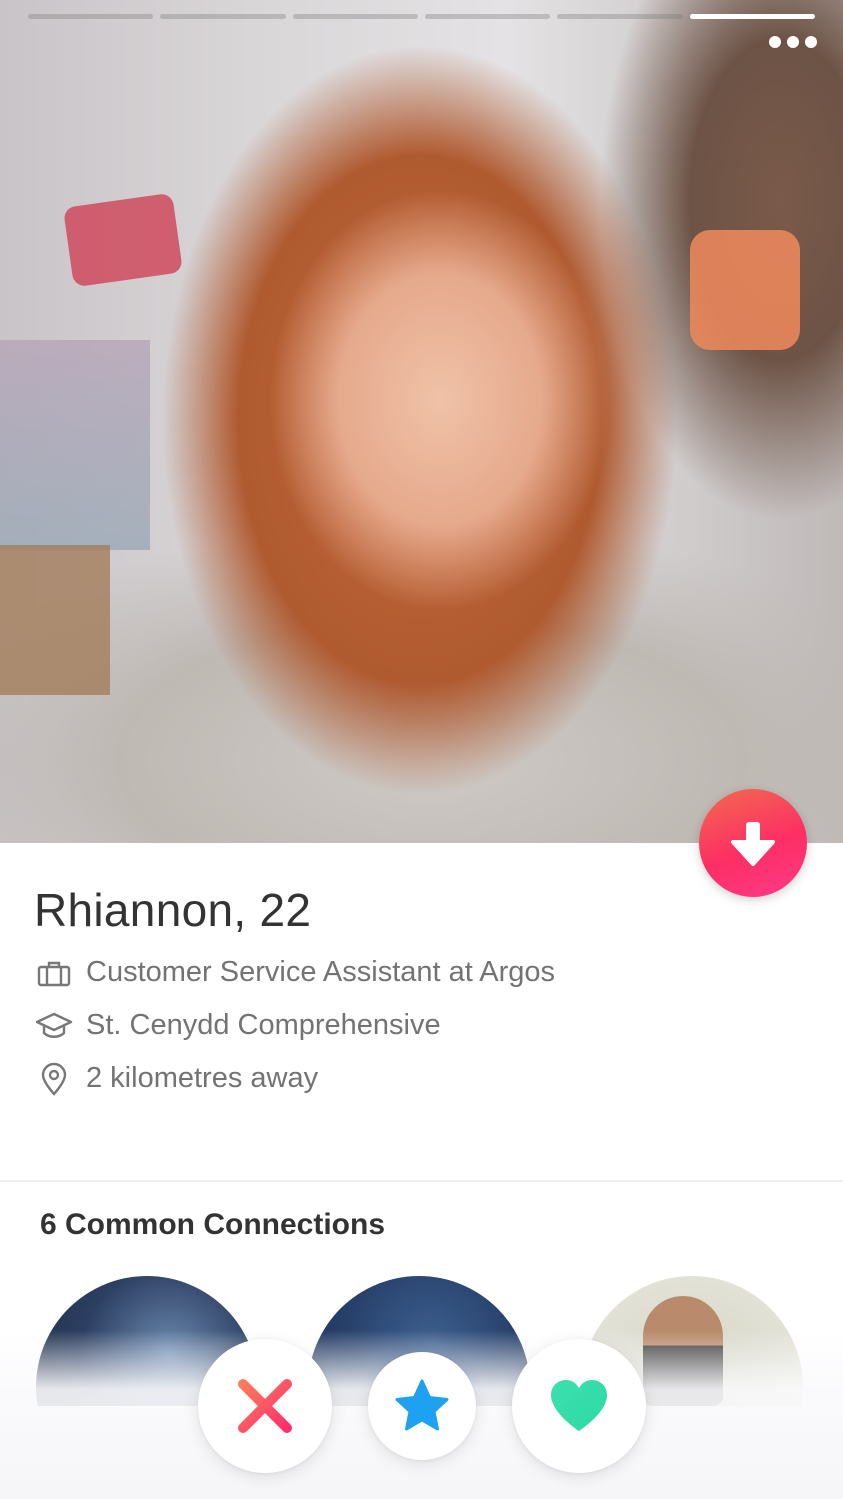 The height and width of the screenshot is (1499, 843). I want to click on common-connections-title: 6 Common Connections, so click(213, 1224).